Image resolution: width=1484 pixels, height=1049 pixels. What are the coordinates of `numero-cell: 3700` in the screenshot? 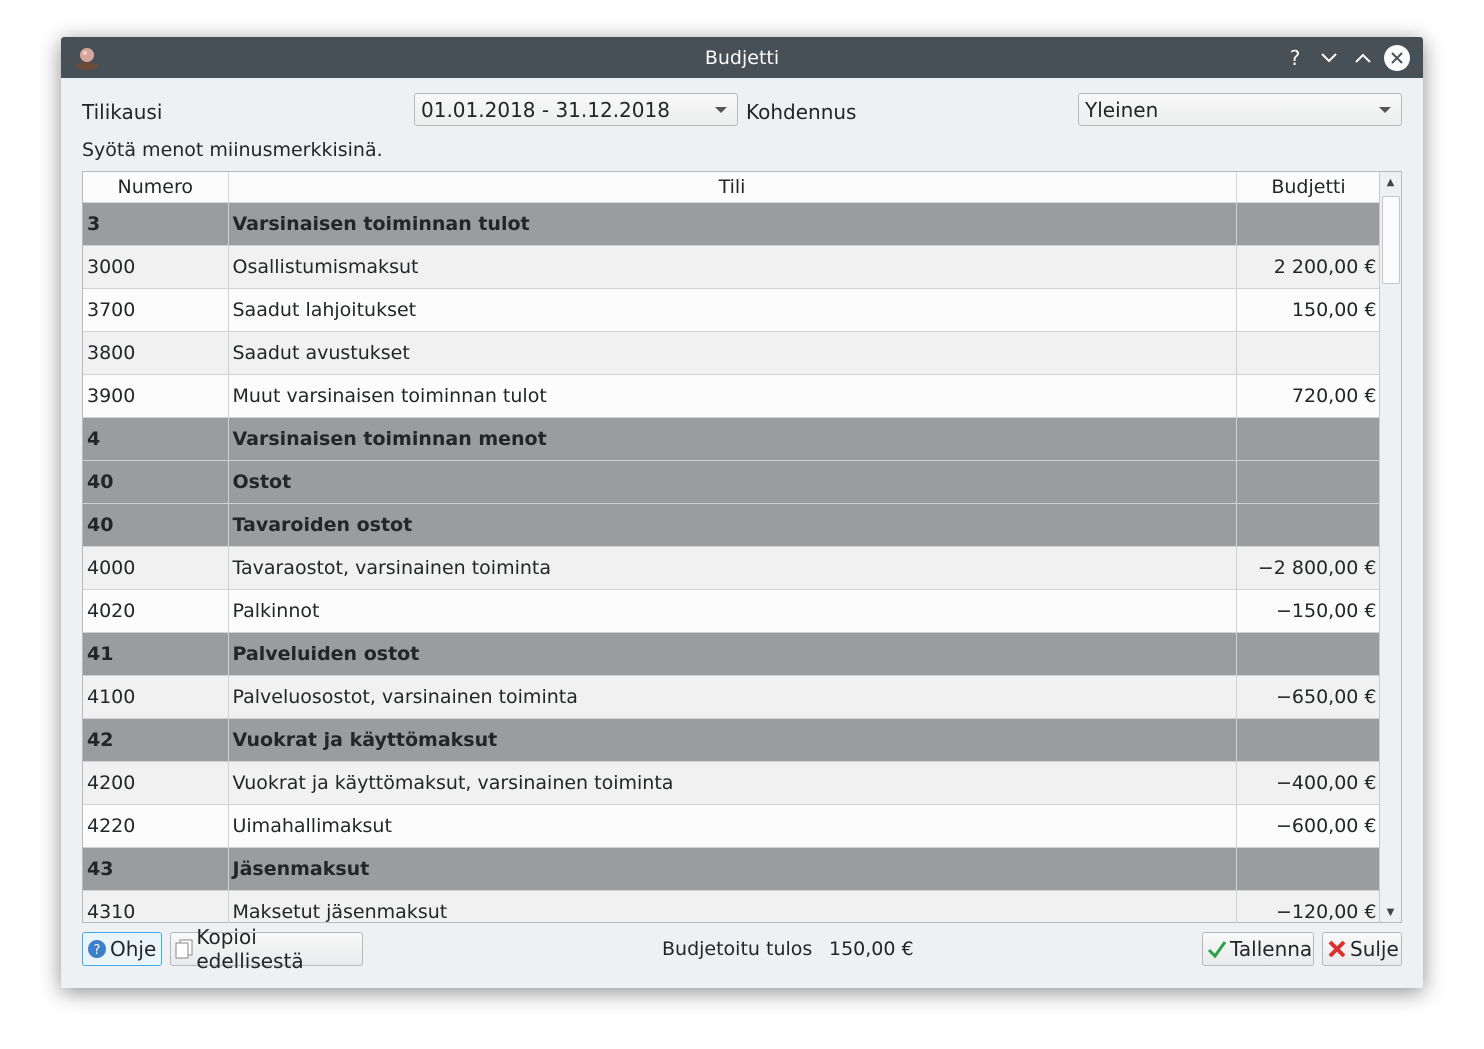 It's located at (156, 310).